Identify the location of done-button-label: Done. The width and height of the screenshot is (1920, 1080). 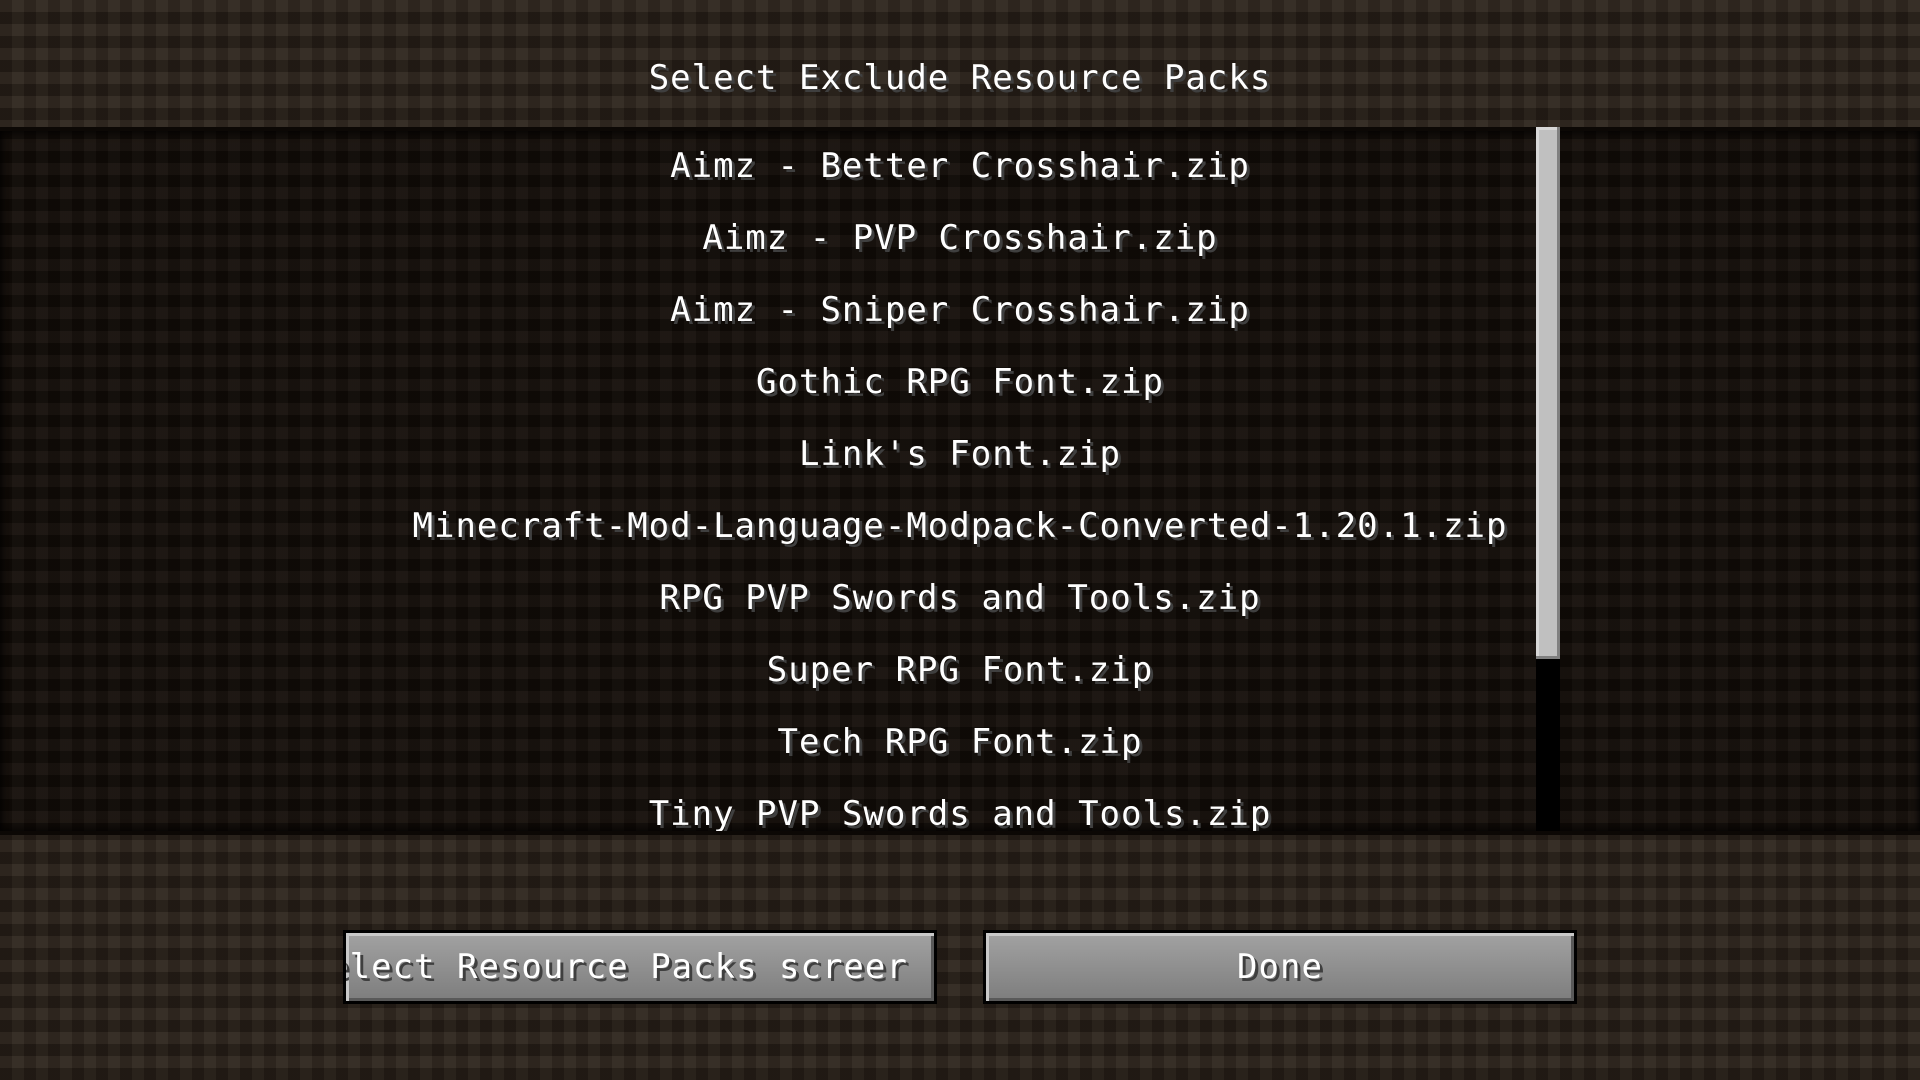
(1280, 967).